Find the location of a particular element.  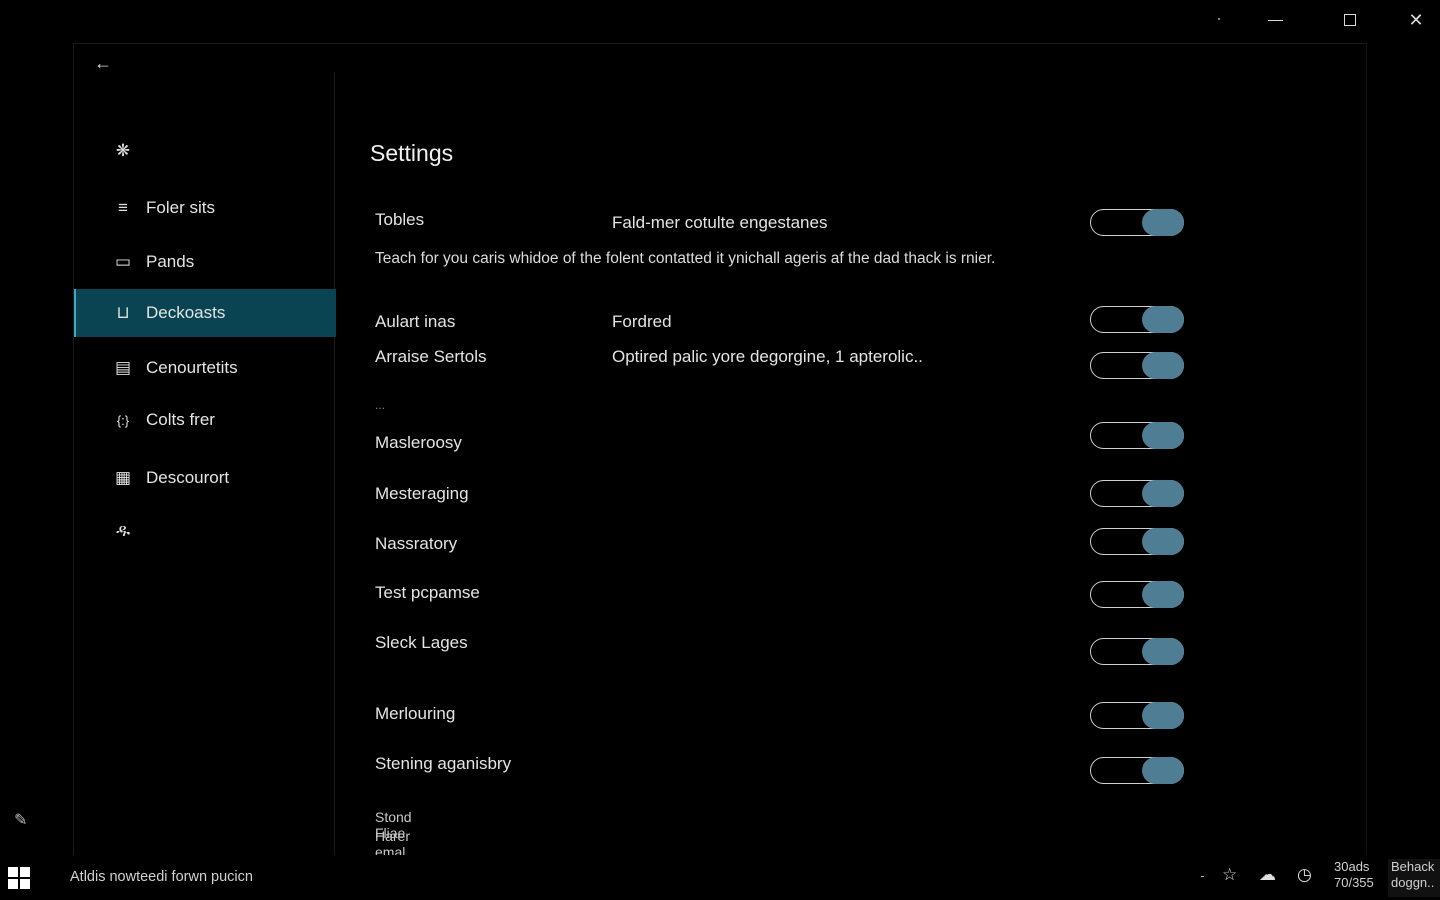

sidebar-item-label: Foler sits is located at coordinates (180, 207).